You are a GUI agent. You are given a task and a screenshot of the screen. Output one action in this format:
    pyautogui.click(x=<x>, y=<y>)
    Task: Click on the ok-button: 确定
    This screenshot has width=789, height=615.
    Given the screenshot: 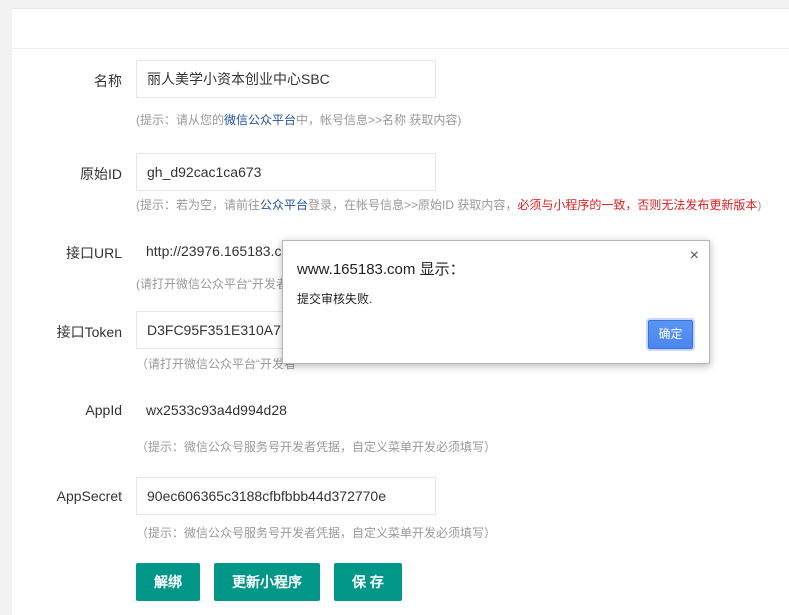 What is the action you would take?
    pyautogui.click(x=670, y=334)
    